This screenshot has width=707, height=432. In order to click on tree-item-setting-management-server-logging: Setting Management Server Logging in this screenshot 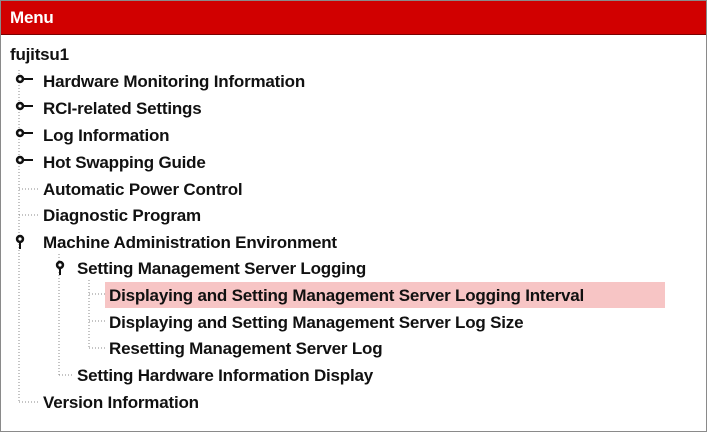, I will do `click(221, 269)`.